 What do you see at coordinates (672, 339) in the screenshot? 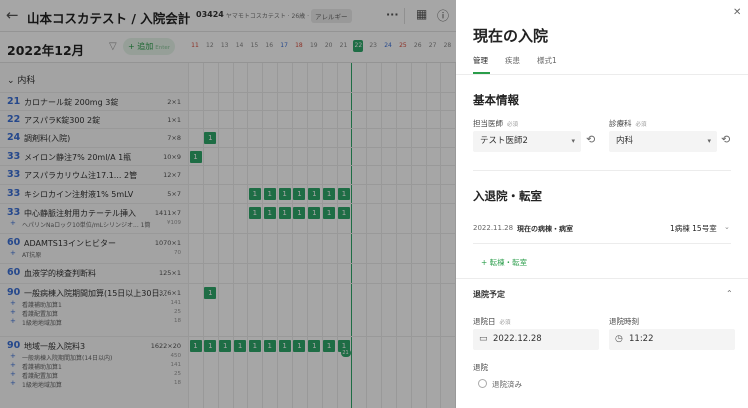
I see `discharge-time-input: ◷ 11:22` at bounding box center [672, 339].